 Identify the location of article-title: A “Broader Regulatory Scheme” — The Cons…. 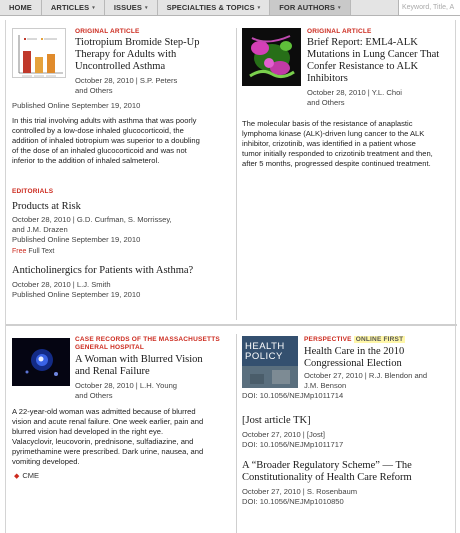
(348, 472).